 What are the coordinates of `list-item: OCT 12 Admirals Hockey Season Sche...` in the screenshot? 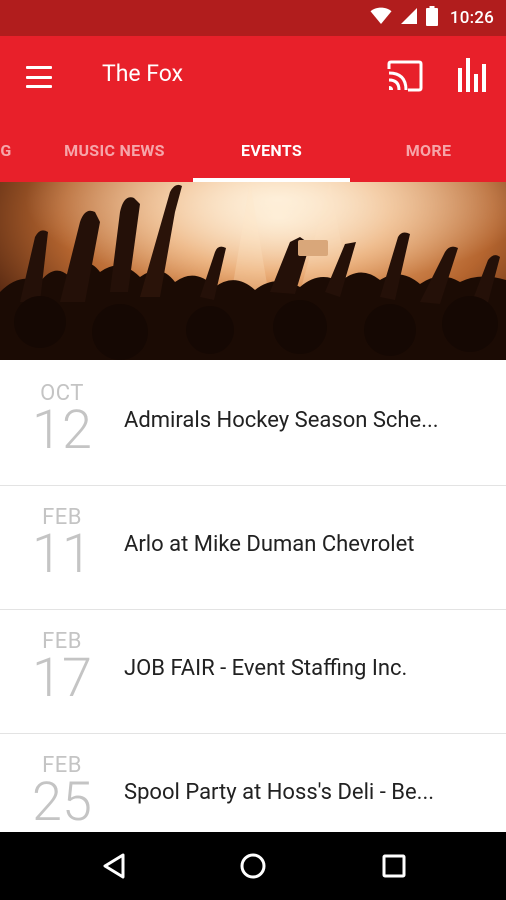 It's located at (253, 424).